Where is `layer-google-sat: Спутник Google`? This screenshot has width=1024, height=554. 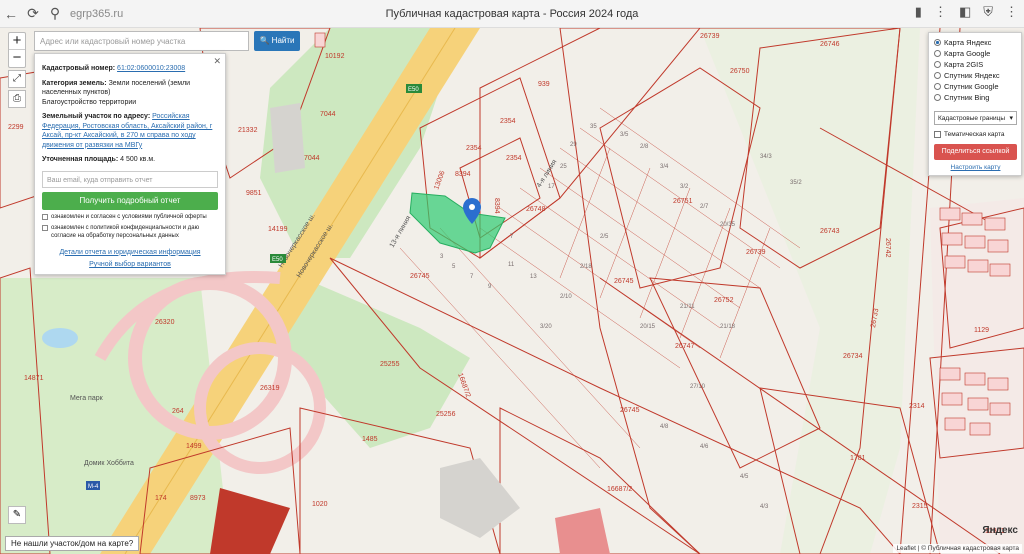 layer-google-sat: Спутник Google is located at coordinates (975, 86).